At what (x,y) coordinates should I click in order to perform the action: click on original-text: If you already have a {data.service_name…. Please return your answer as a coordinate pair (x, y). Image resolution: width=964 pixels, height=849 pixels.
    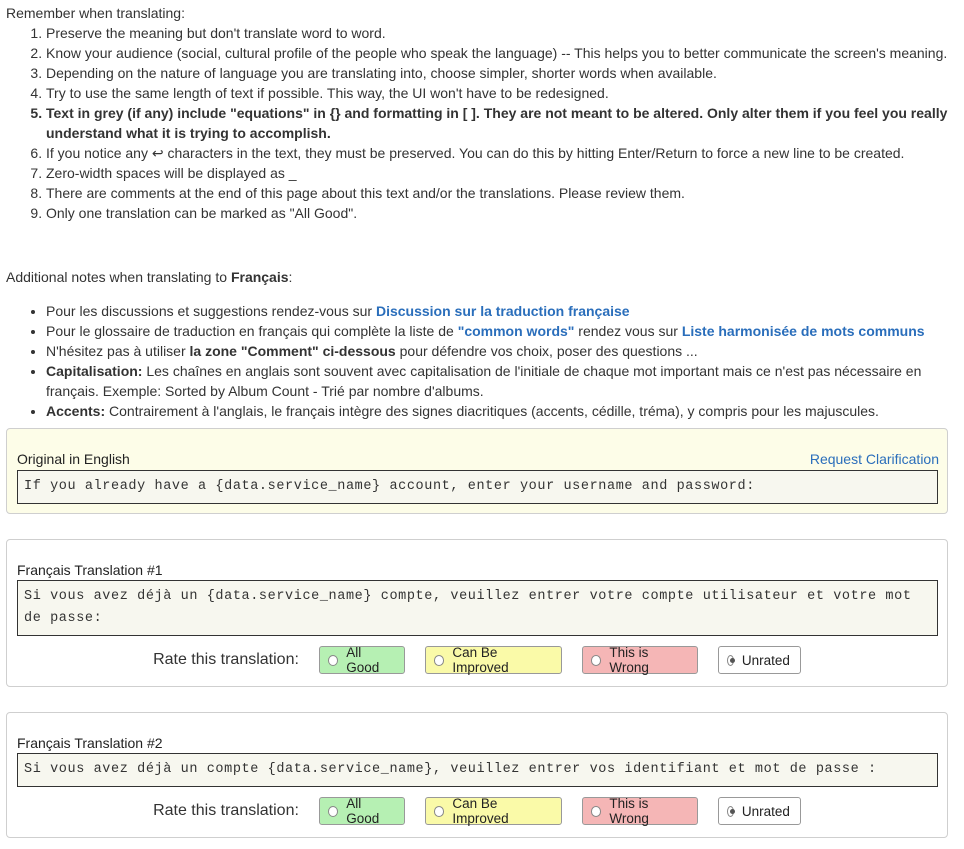
    Looking at the image, I should click on (477, 487).